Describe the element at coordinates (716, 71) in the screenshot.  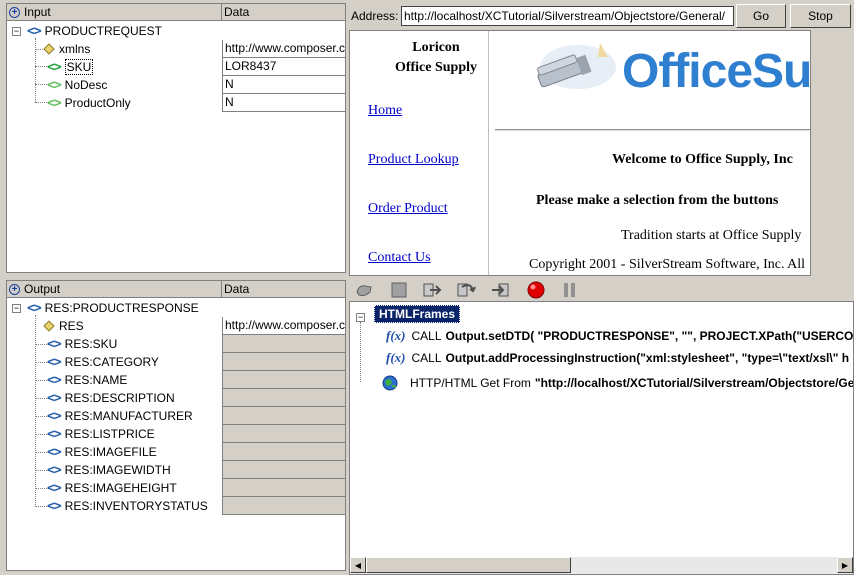
I see `office-supply-logo: OfficeSu` at that location.